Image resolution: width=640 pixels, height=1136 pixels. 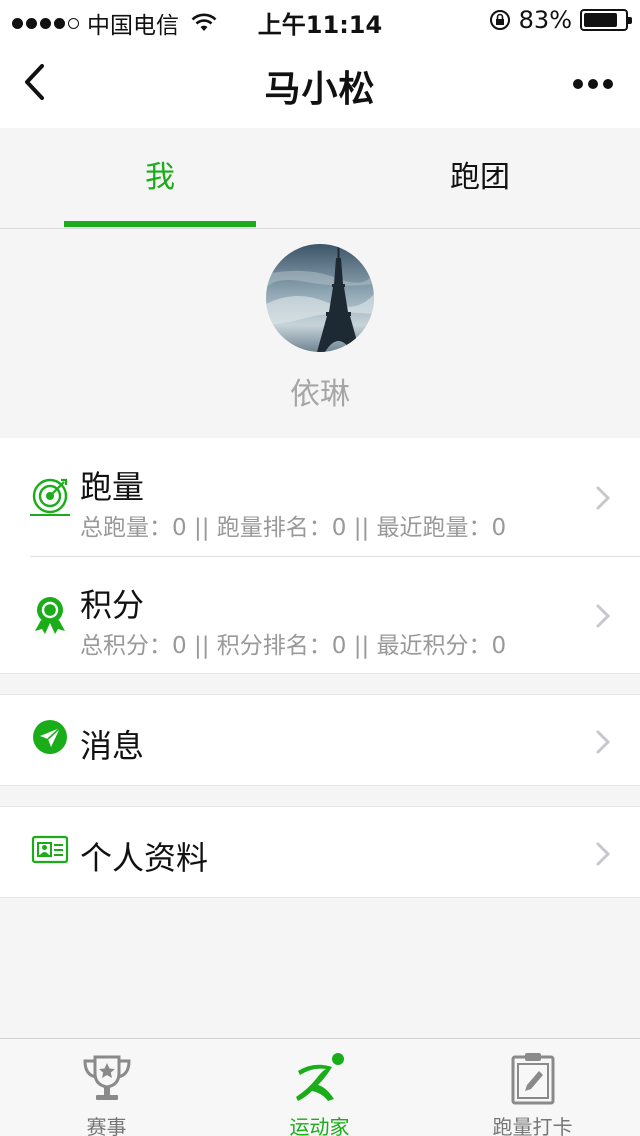 What do you see at coordinates (50, 737) in the screenshot?
I see `paper-plane-icon` at bounding box center [50, 737].